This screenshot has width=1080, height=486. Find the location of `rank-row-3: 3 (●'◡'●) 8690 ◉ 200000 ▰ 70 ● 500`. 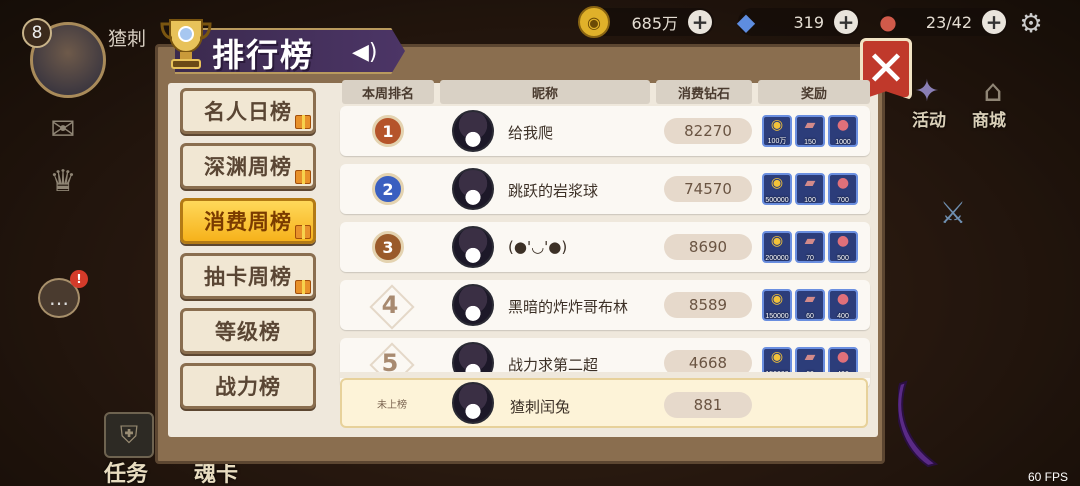

rank-row-3: 3 (●'◡'●) 8690 ◉ 200000 ▰ 70 ● 500 is located at coordinates (605, 247).